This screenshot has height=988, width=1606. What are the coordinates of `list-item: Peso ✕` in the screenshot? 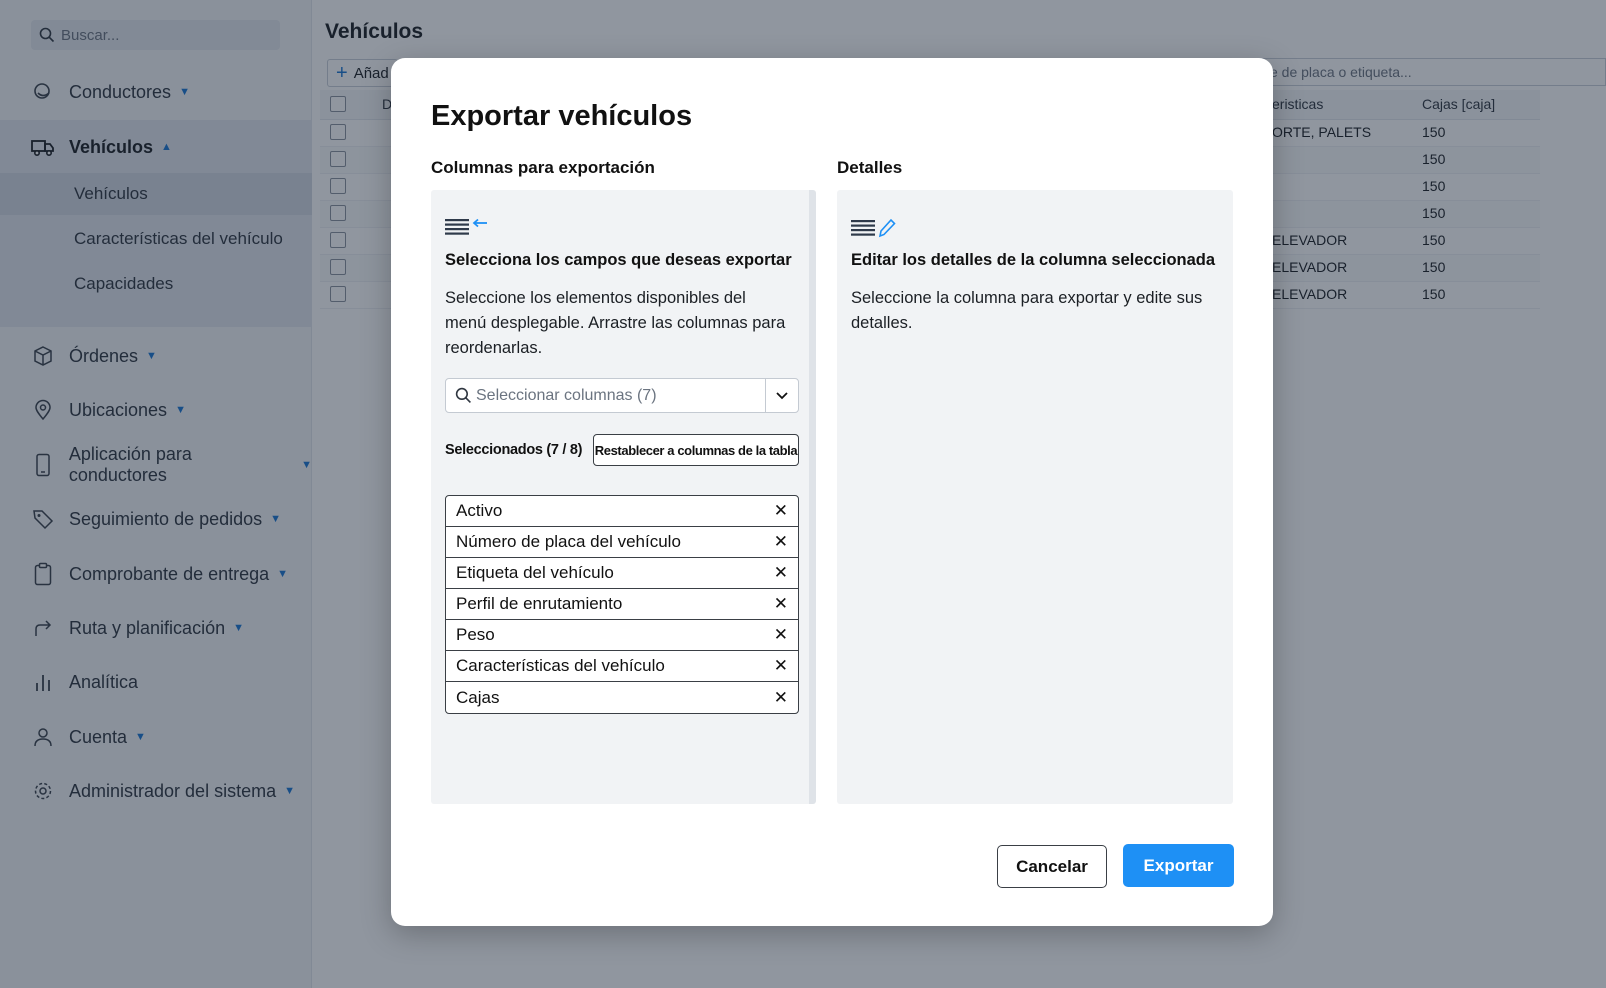 It's located at (622, 635).